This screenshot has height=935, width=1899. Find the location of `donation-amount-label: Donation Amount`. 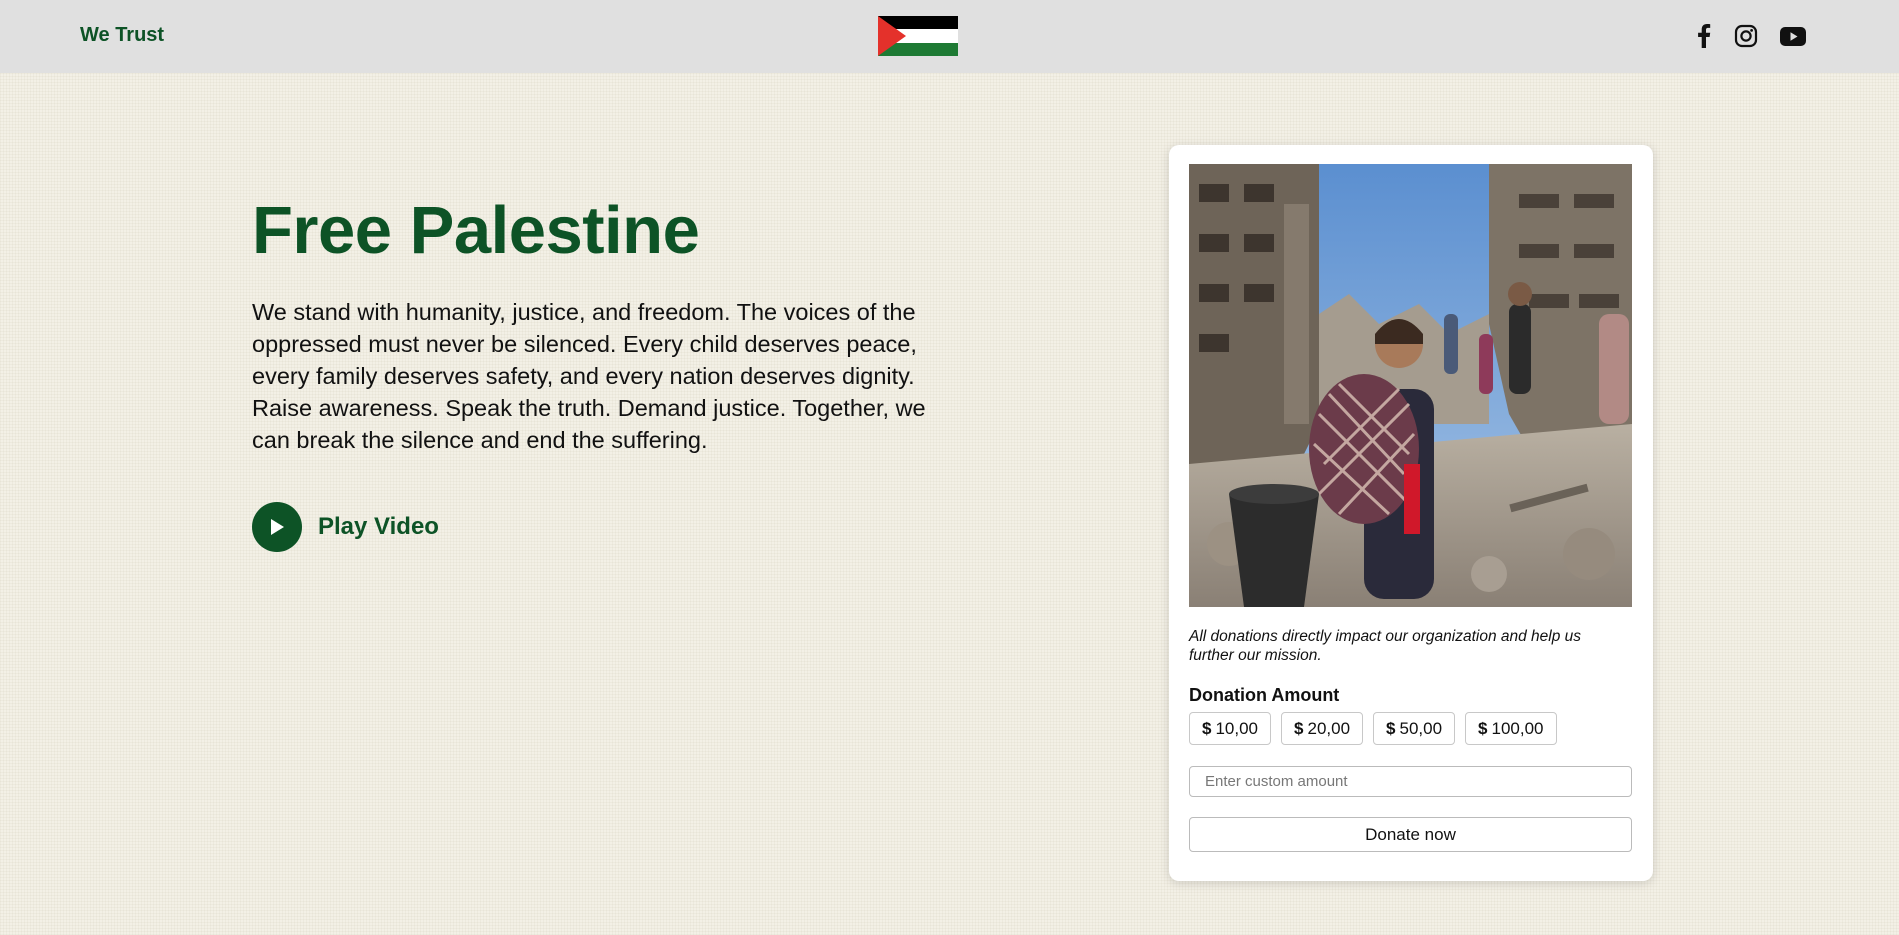

donation-amount-label: Donation Amount is located at coordinates (1264, 695).